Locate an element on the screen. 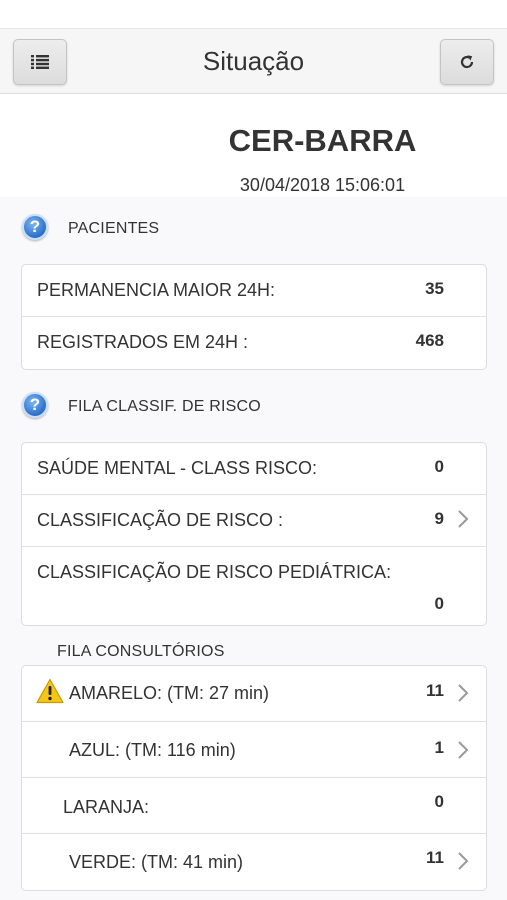  section-pacientes-header: ? PACIENTES is located at coordinates (253, 232).